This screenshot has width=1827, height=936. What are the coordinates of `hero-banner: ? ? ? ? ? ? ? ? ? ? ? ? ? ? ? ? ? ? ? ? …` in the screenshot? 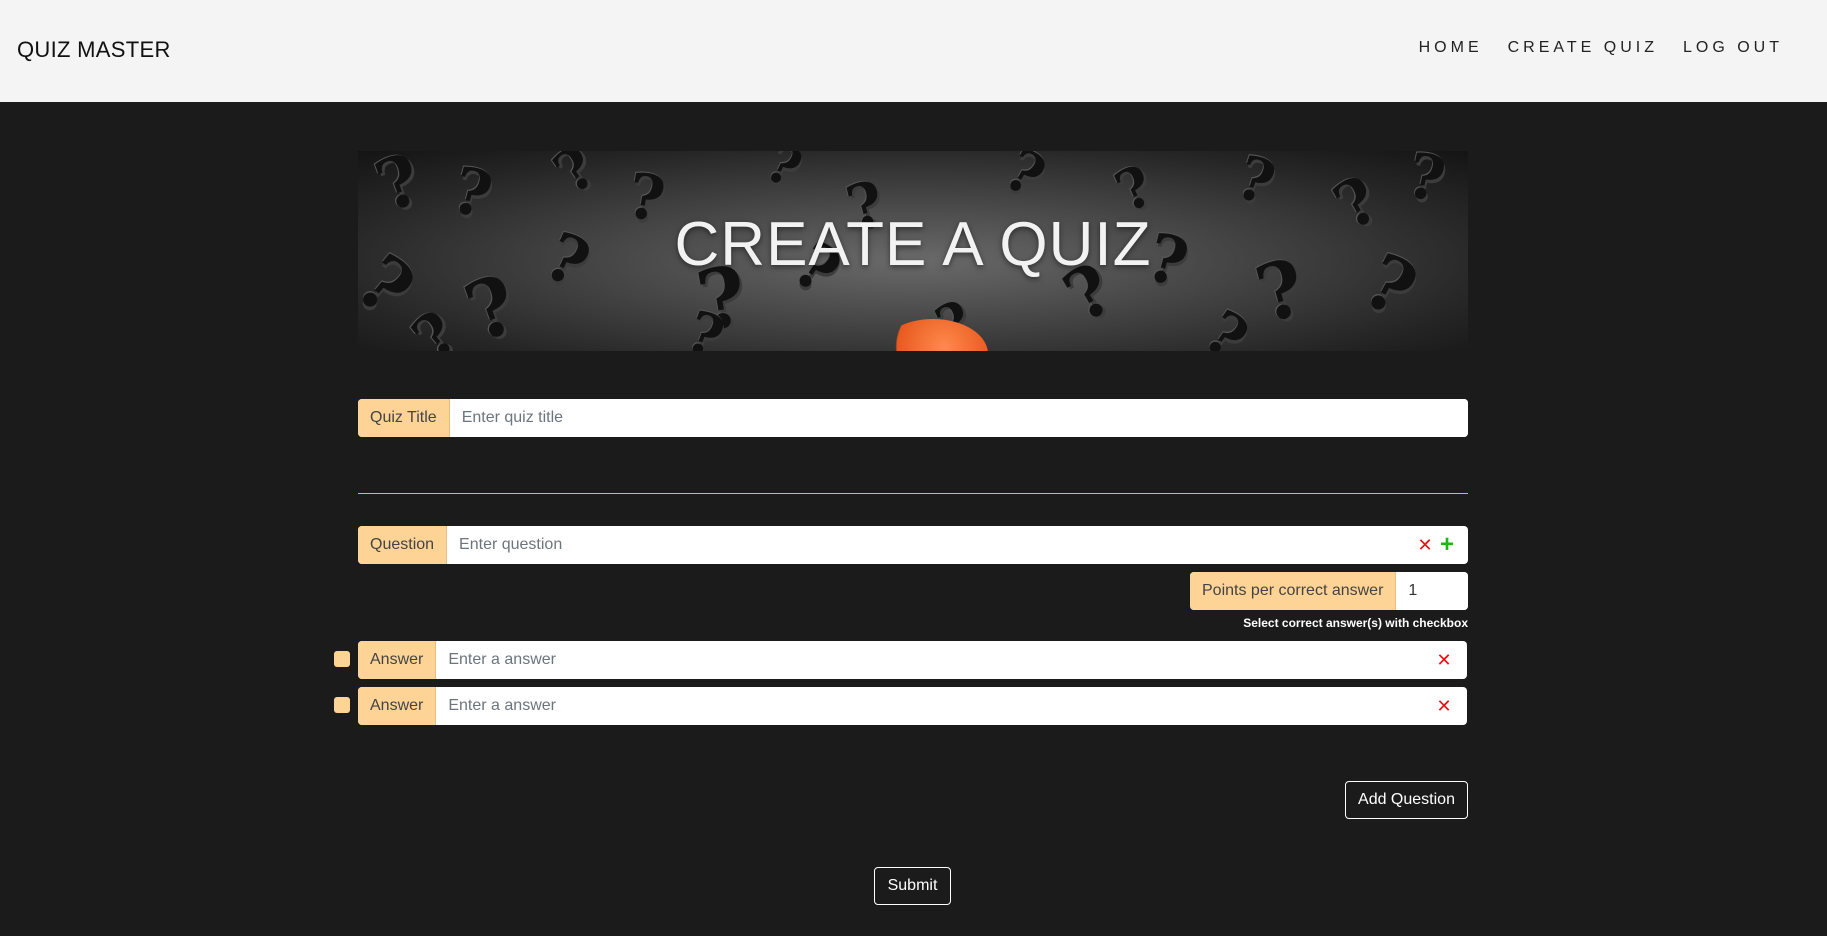 It's located at (913, 251).